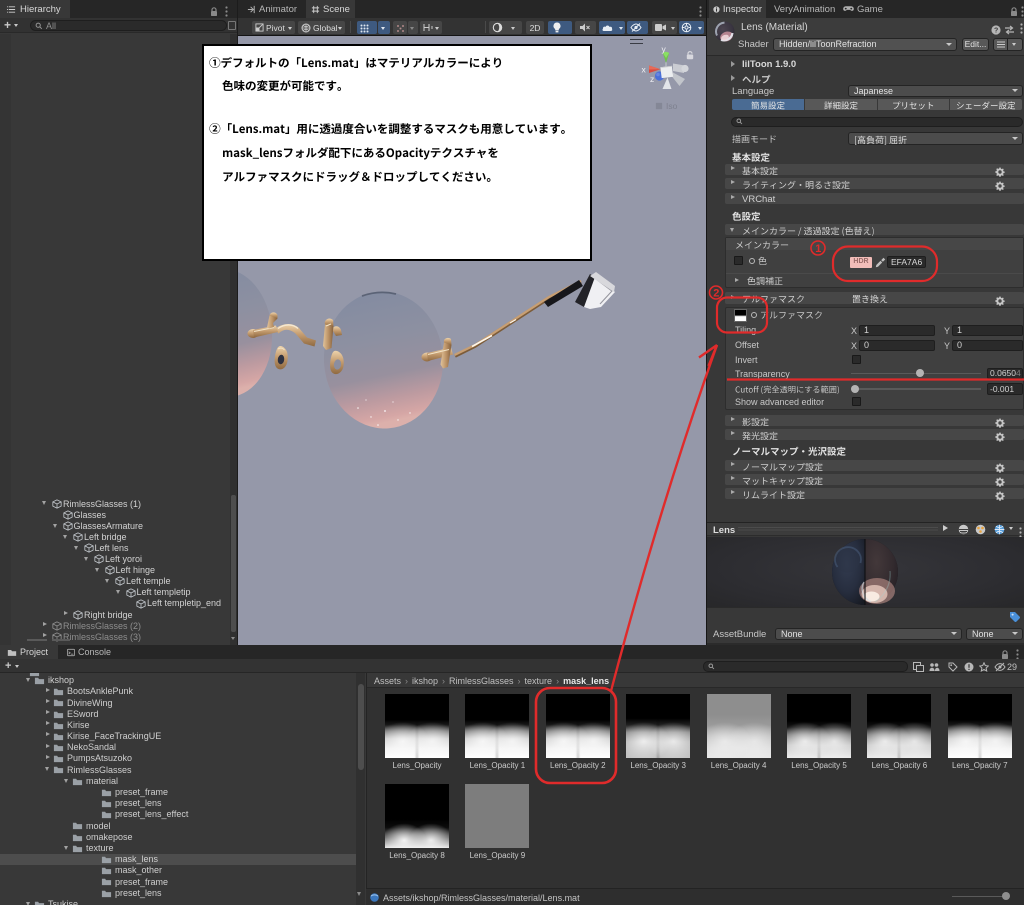 The height and width of the screenshot is (905, 1024). I want to click on svg-text: z, so click(652, 79).